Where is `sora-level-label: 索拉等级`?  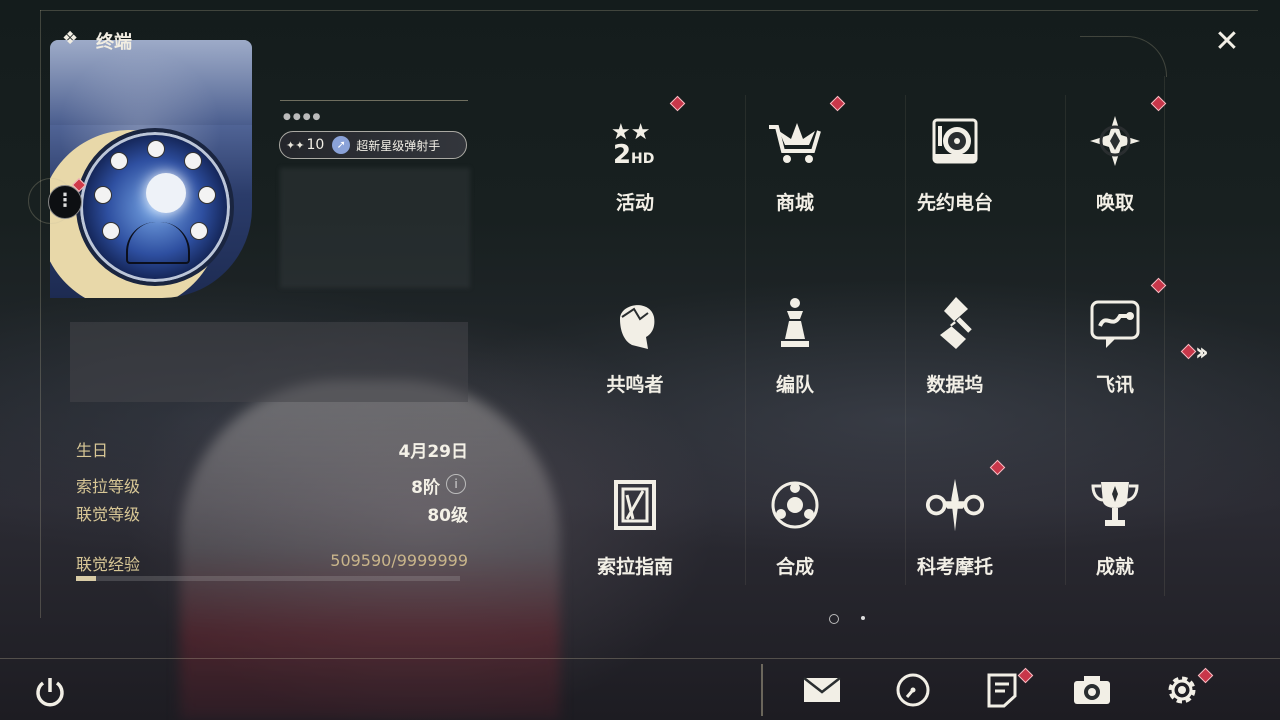
sora-level-label: 索拉等级 is located at coordinates (108, 486).